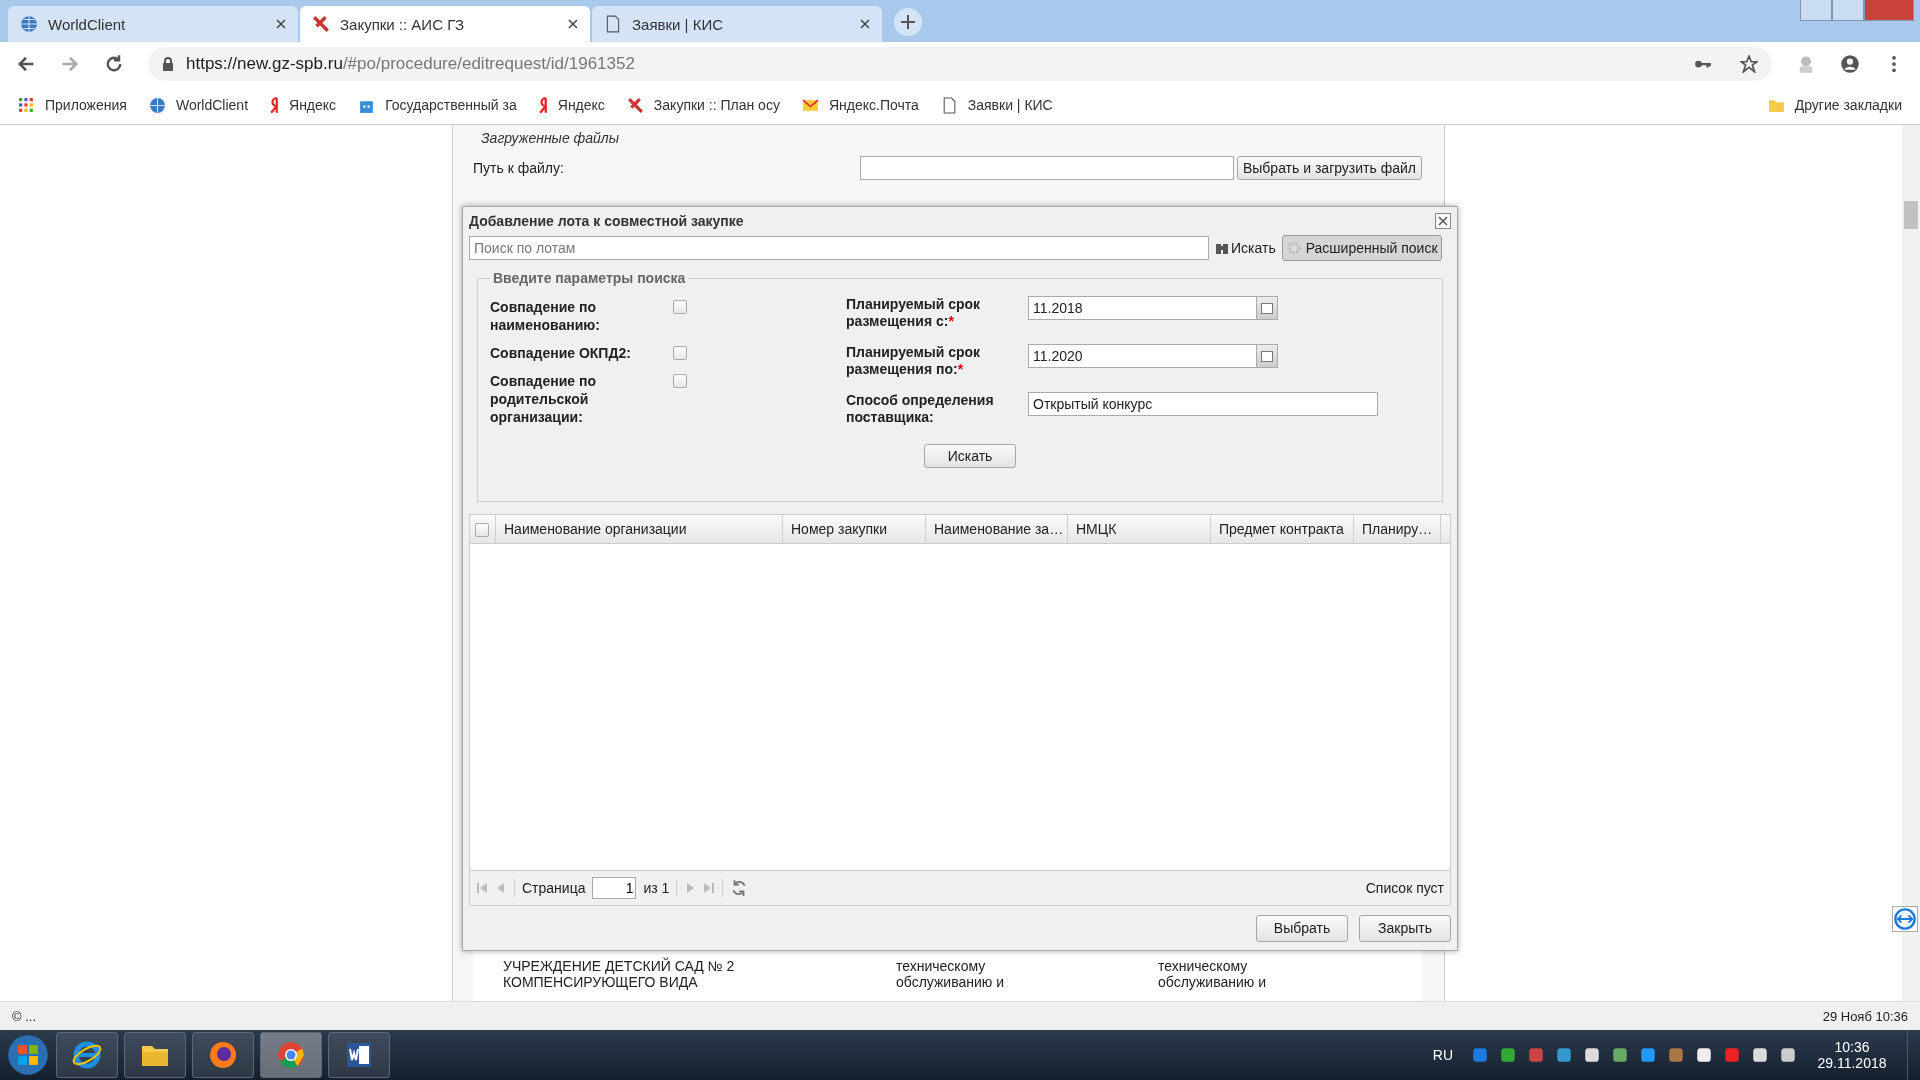 The width and height of the screenshot is (1920, 1080). What do you see at coordinates (614, 888) in the screenshot?
I see `page-number-field: 1` at bounding box center [614, 888].